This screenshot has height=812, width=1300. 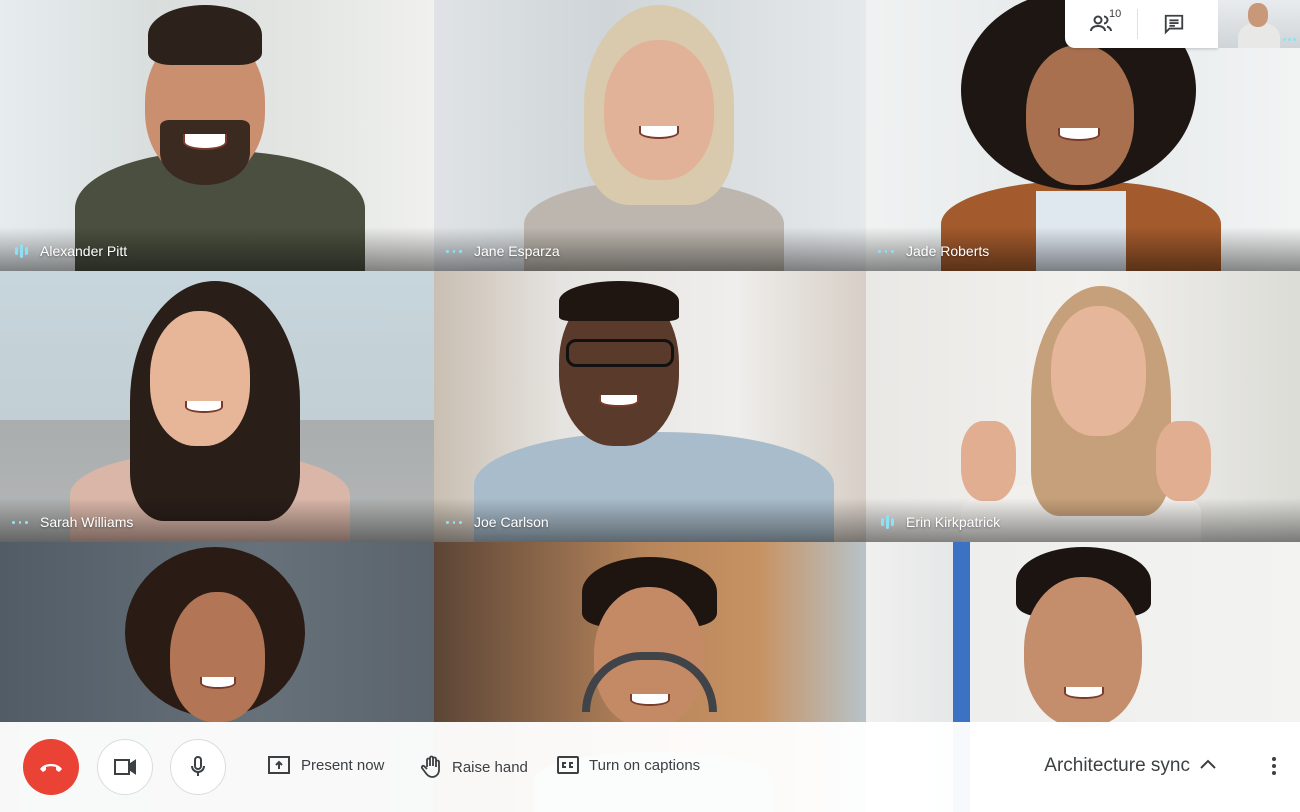 What do you see at coordinates (1117, 766) in the screenshot?
I see `meeting-title: Architecture sync` at bounding box center [1117, 766].